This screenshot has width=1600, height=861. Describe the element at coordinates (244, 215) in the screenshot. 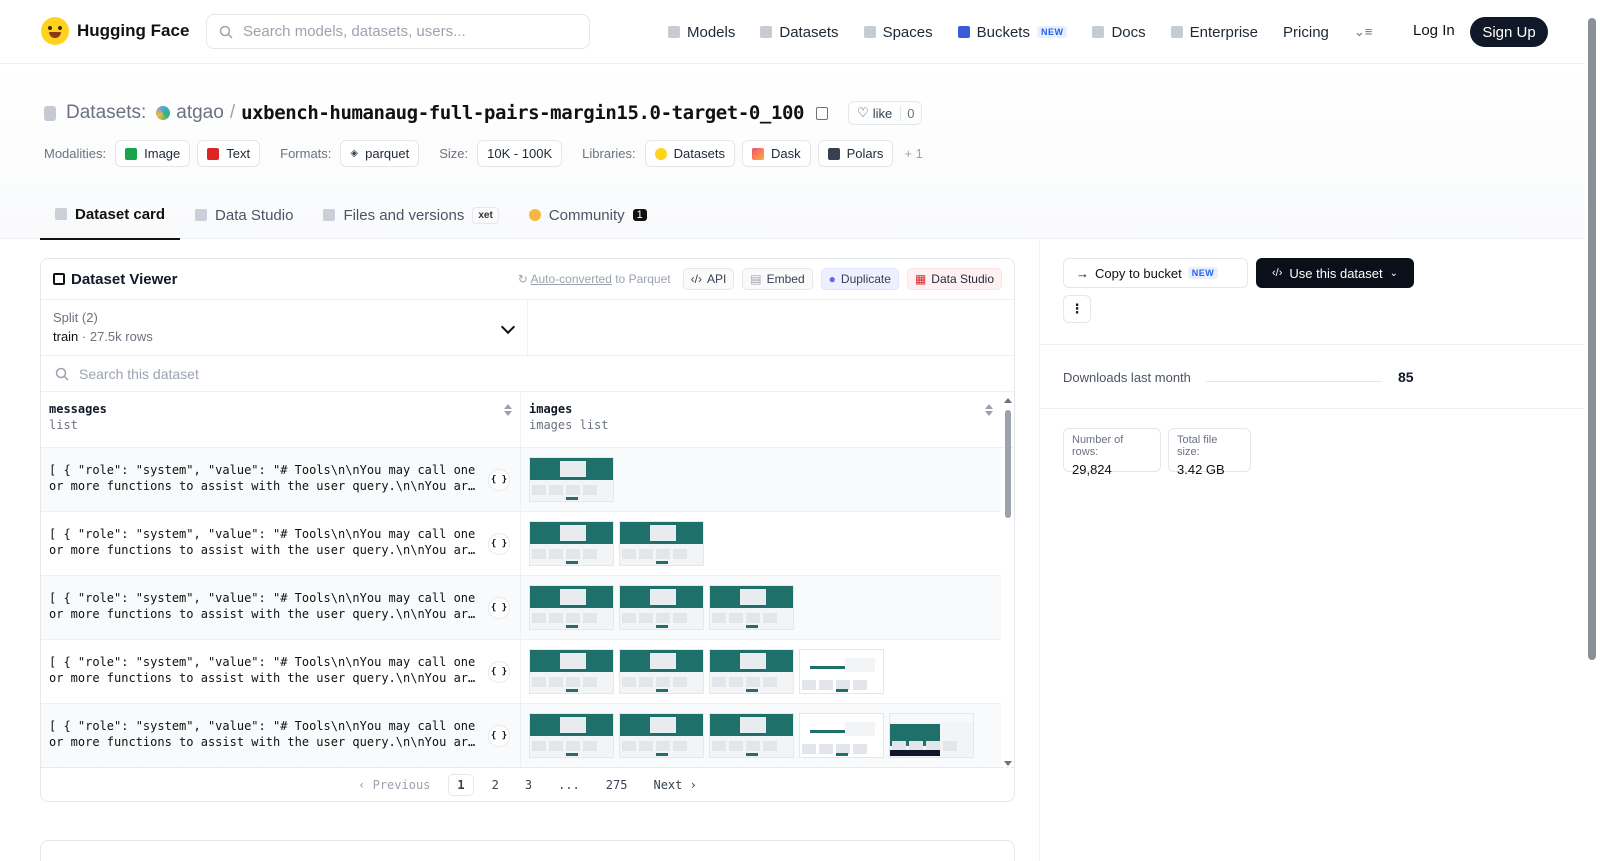

I see `tab-data-studio: Data Studio` at that location.